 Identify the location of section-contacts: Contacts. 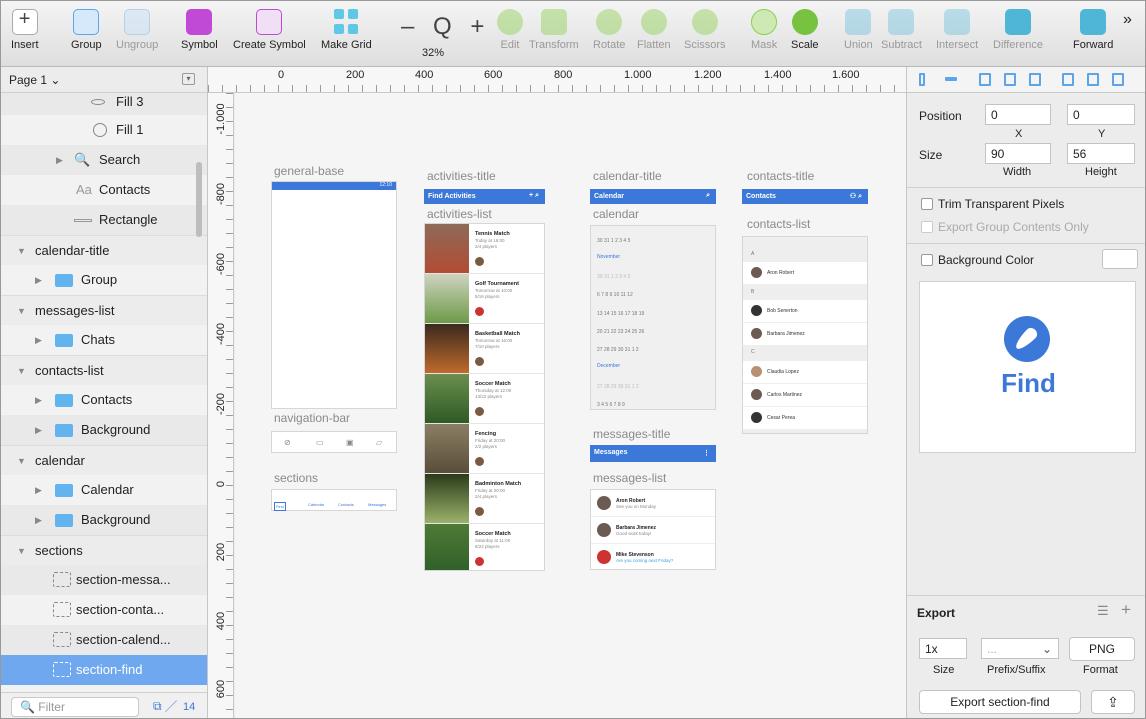
(346, 504).